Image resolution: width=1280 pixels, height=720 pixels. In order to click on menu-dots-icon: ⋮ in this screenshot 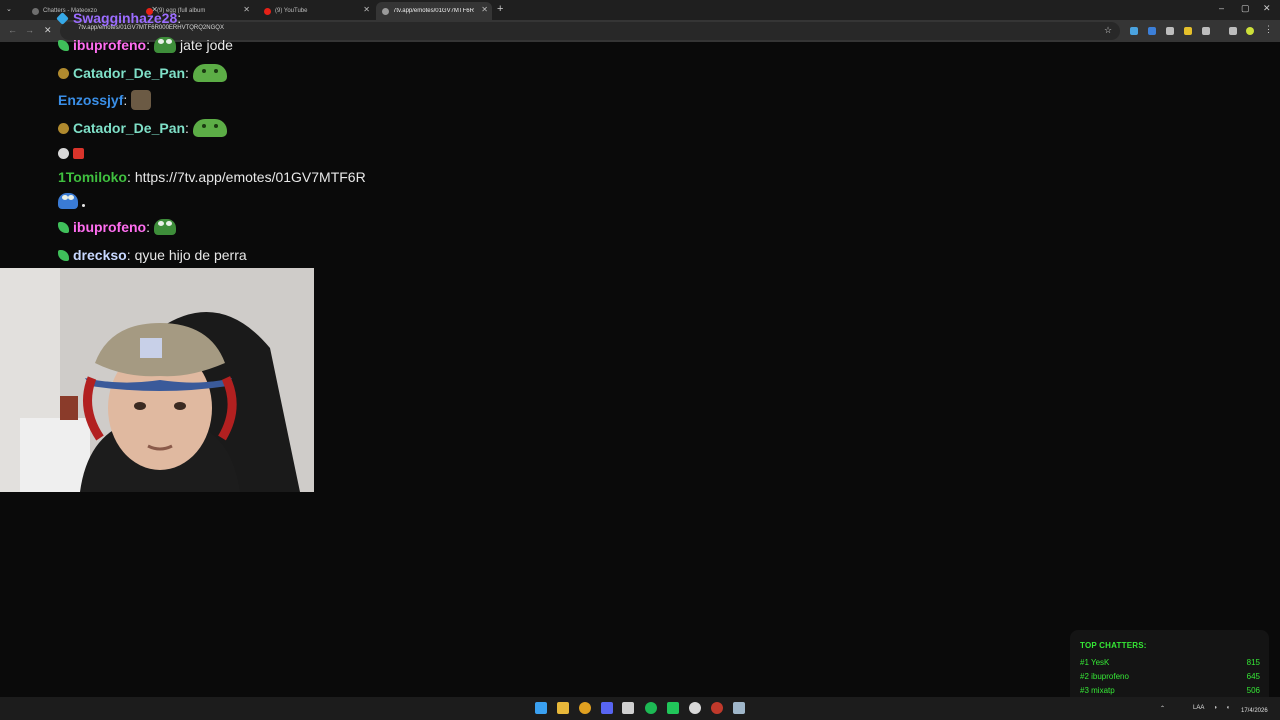, I will do `click(1268, 29)`.